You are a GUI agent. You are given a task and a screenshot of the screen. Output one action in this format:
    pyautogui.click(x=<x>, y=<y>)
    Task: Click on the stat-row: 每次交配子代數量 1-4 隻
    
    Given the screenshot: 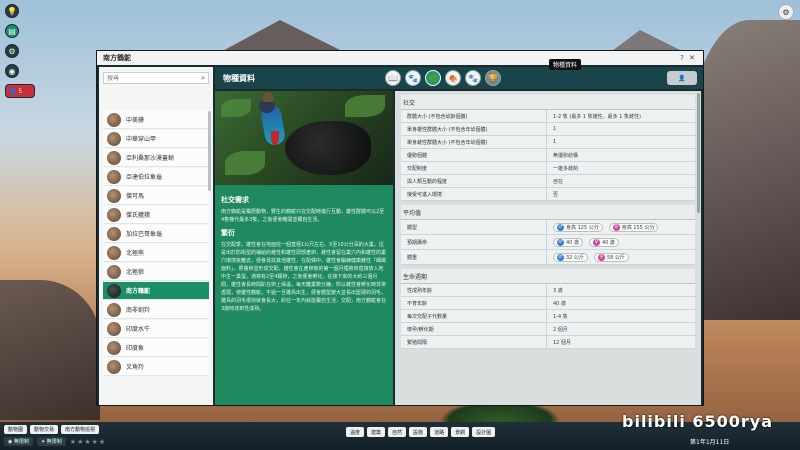 What is the action you would take?
    pyautogui.click(x=548, y=316)
    